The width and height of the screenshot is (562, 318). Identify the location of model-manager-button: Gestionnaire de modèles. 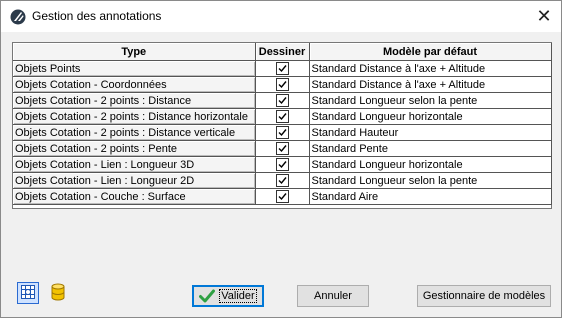
(484, 296).